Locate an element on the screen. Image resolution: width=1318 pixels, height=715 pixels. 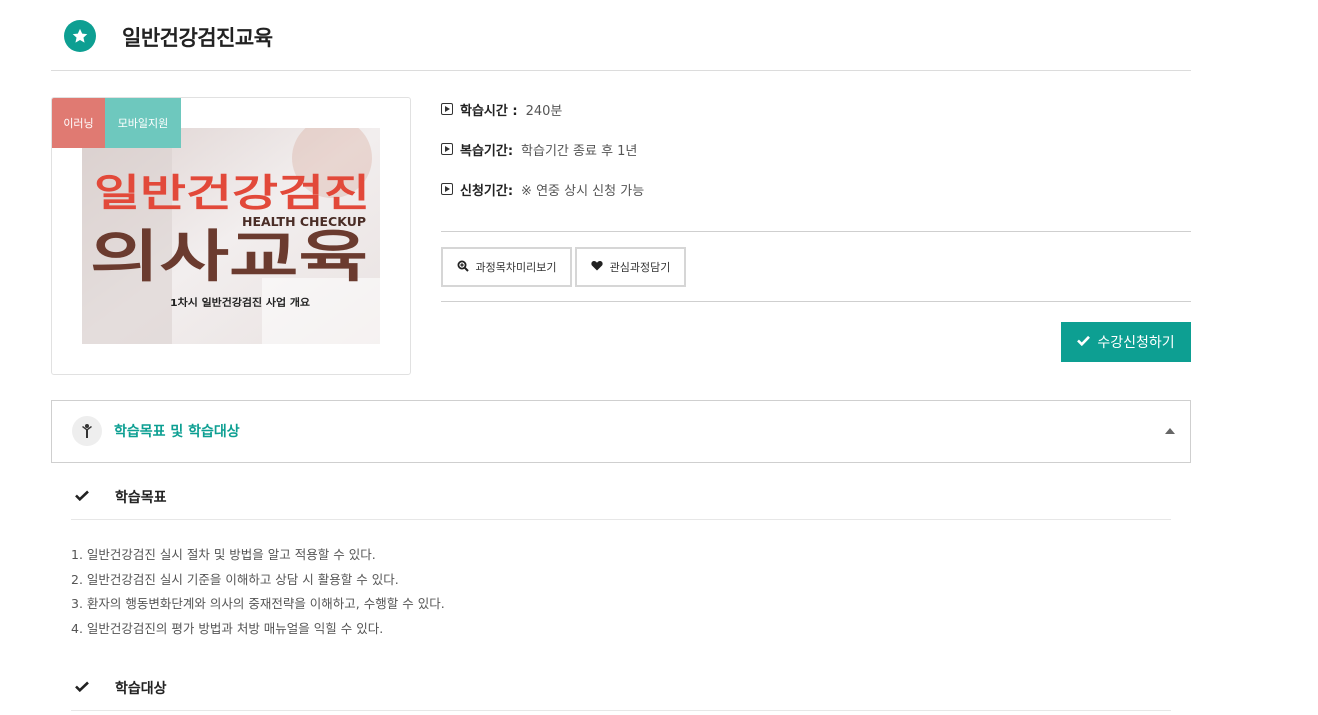
thumb-caption: 1차시 일반건강검진 사업 개요 is located at coordinates (240, 302).